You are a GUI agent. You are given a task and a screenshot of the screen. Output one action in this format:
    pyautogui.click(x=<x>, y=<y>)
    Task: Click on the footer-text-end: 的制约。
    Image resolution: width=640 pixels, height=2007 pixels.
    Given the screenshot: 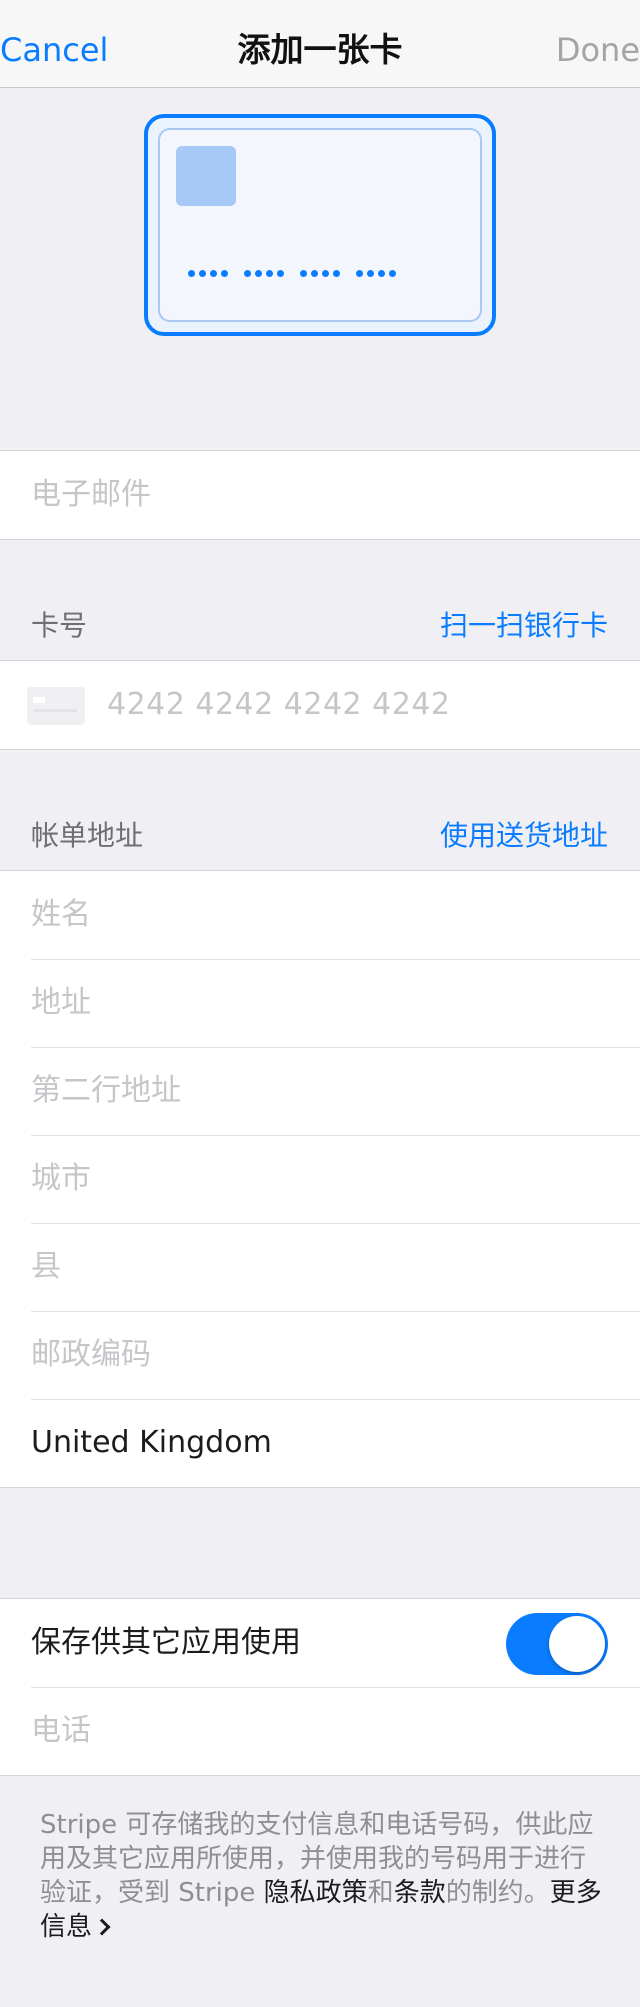 What is the action you would take?
    pyautogui.click(x=497, y=1893)
    